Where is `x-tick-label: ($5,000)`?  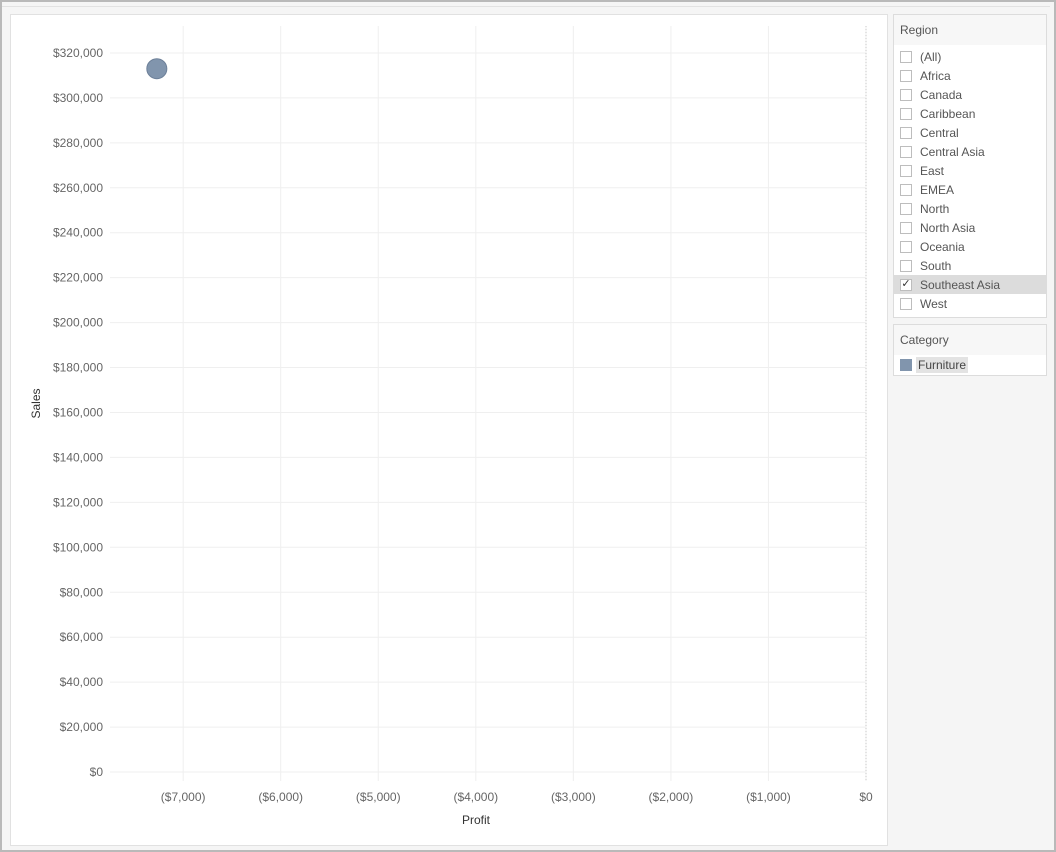 x-tick-label: ($5,000) is located at coordinates (378, 797).